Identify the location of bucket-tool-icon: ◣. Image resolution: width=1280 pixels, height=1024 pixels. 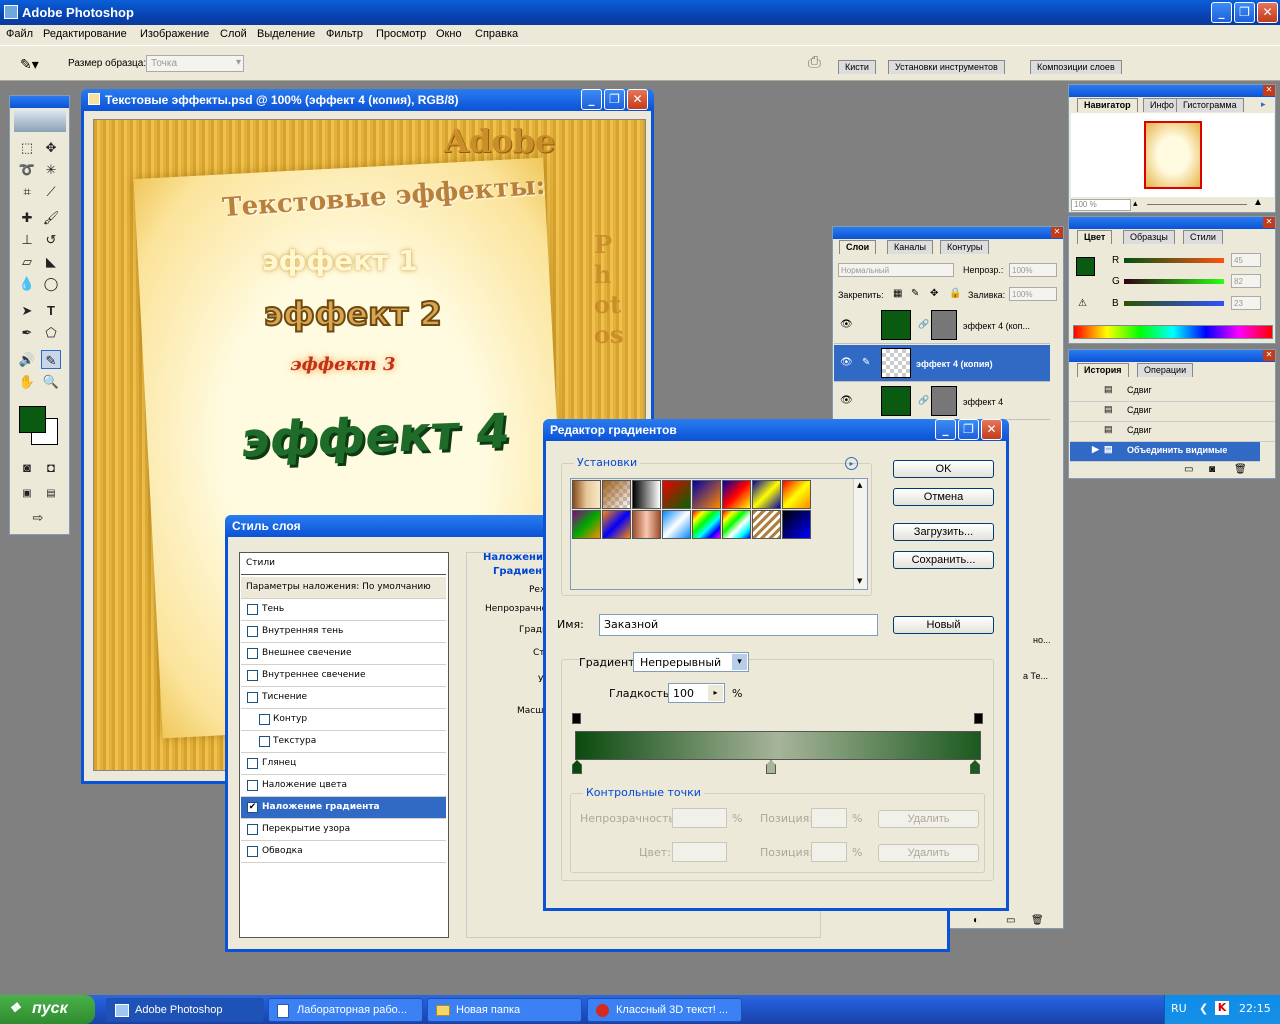
(51, 261).